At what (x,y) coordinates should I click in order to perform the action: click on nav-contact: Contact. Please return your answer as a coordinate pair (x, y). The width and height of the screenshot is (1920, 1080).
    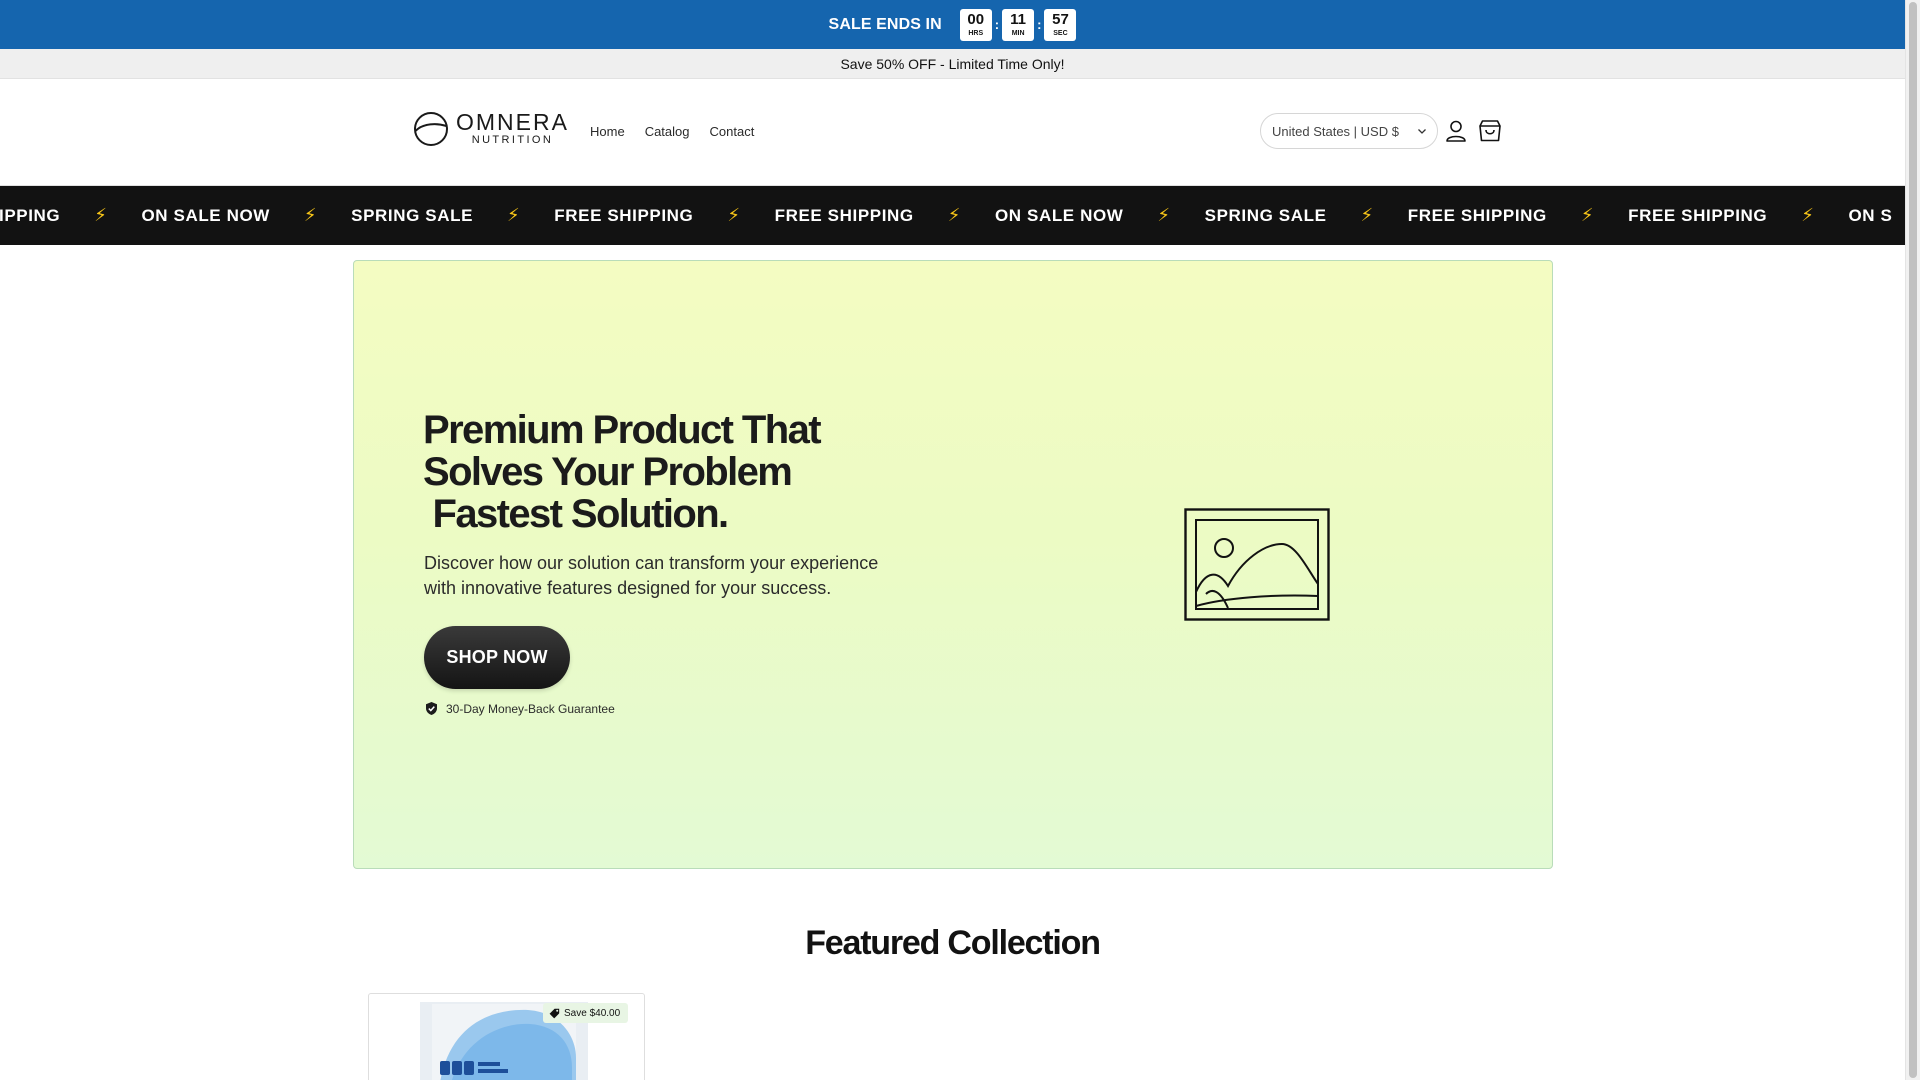
    Looking at the image, I should click on (732, 131).